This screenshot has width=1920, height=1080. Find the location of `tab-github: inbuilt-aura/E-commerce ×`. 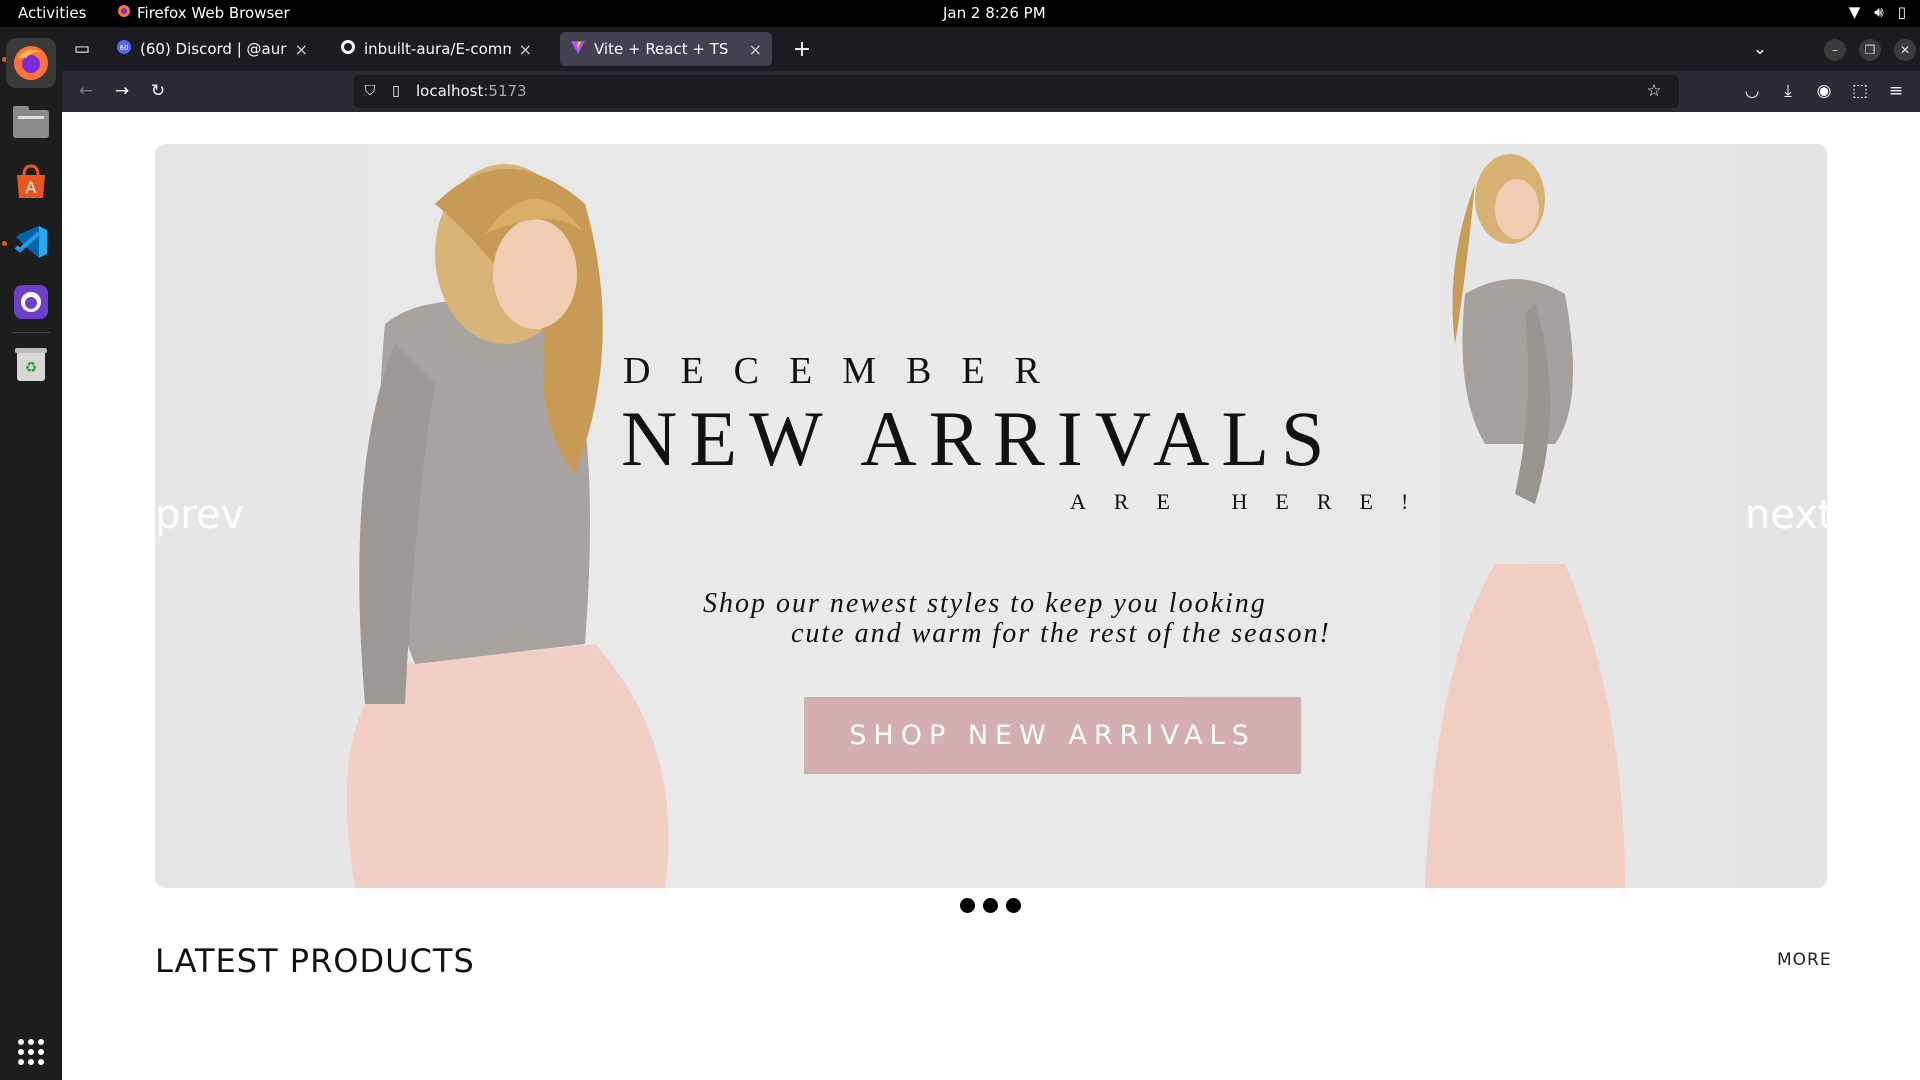

tab-github: inbuilt-aura/E-commerce × is located at coordinates (436, 49).